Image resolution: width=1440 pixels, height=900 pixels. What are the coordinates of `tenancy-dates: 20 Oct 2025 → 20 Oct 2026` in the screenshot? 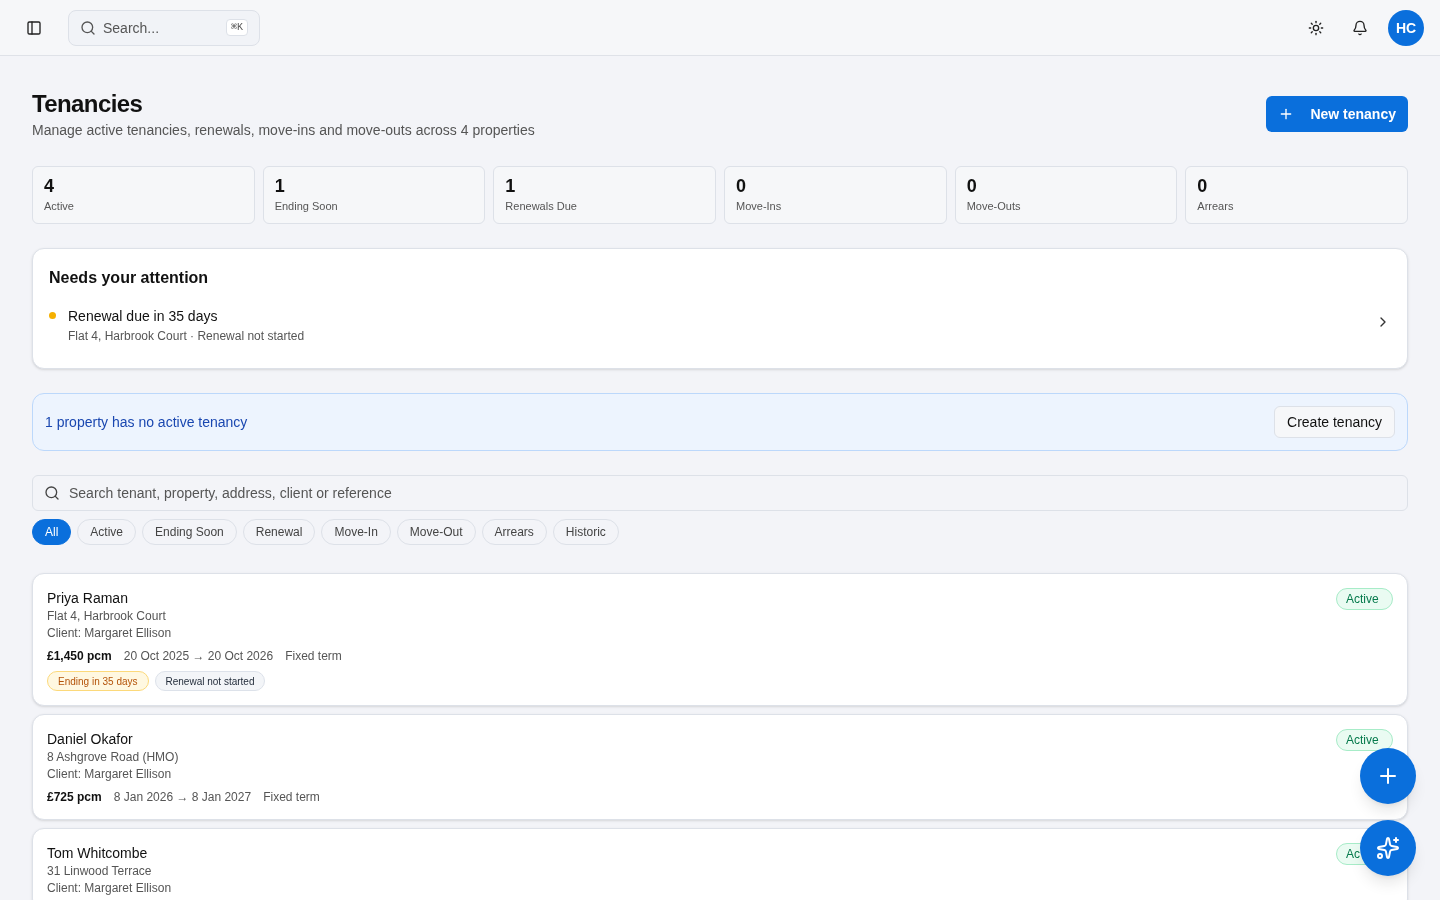 It's located at (198, 656).